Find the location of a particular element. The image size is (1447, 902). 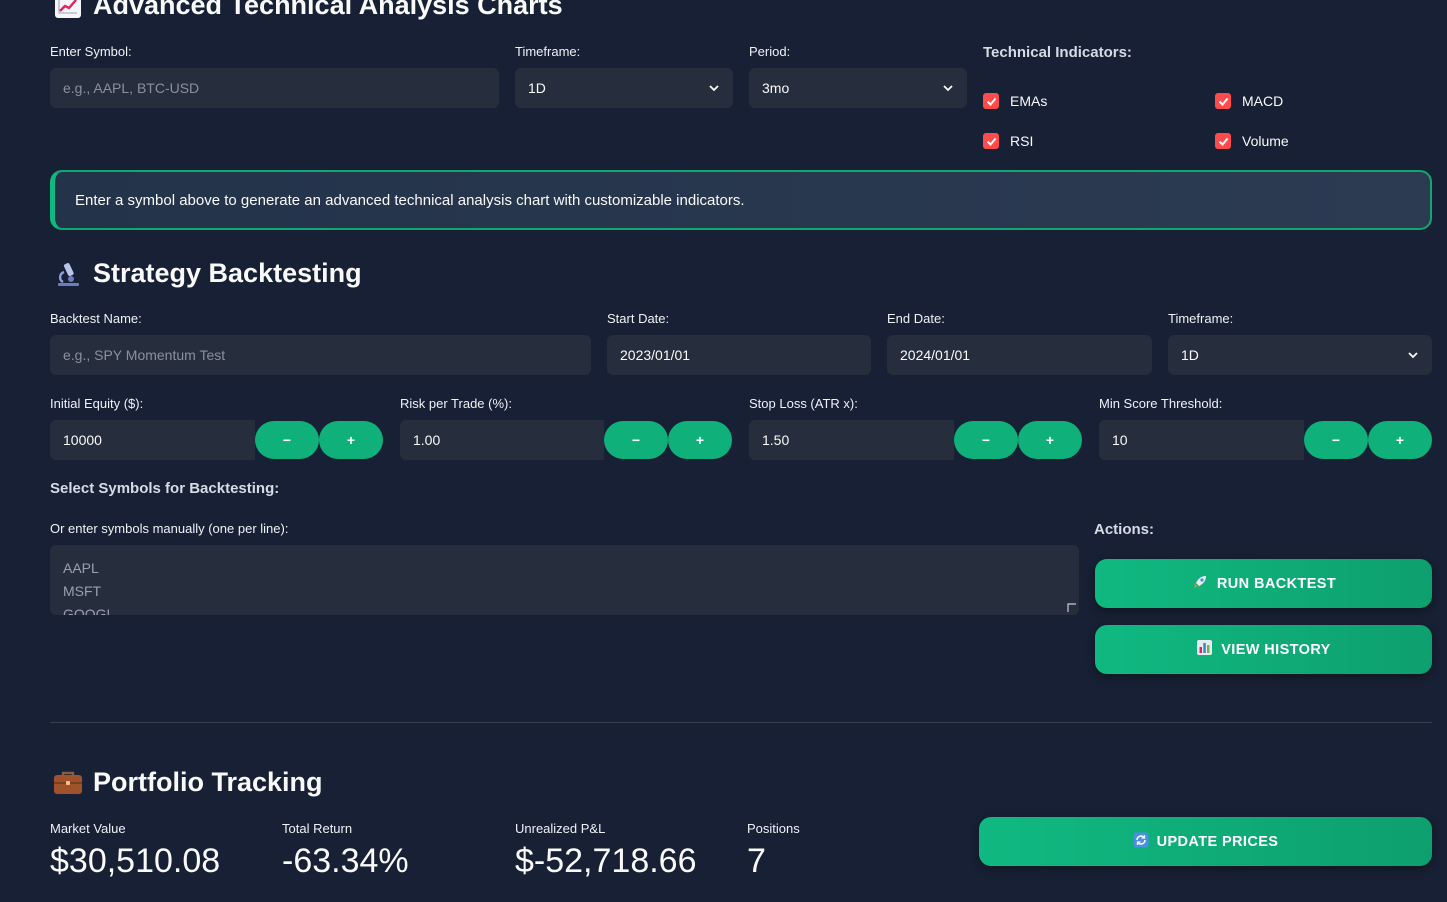

risk-per-trade-increment-button: + is located at coordinates (700, 440).